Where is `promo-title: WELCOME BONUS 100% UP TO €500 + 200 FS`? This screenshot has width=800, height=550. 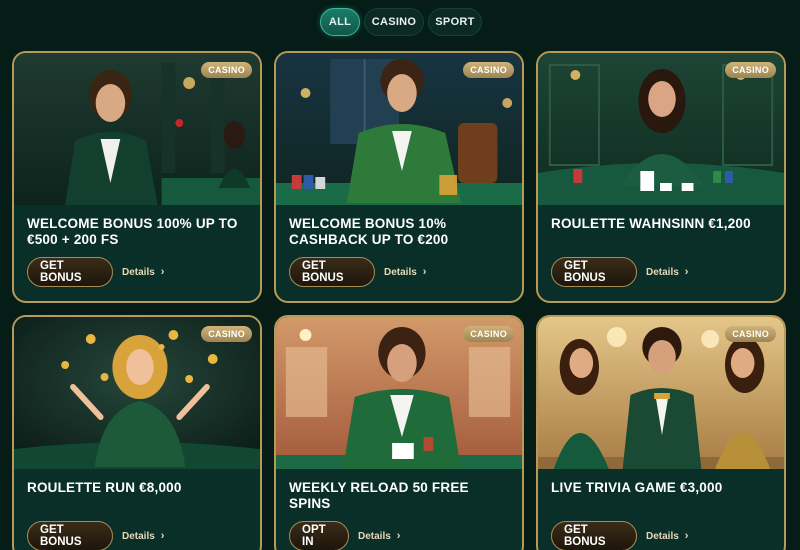
promo-title: WELCOME BONUS 100% UP TO €500 + 200 FS is located at coordinates (132, 231).